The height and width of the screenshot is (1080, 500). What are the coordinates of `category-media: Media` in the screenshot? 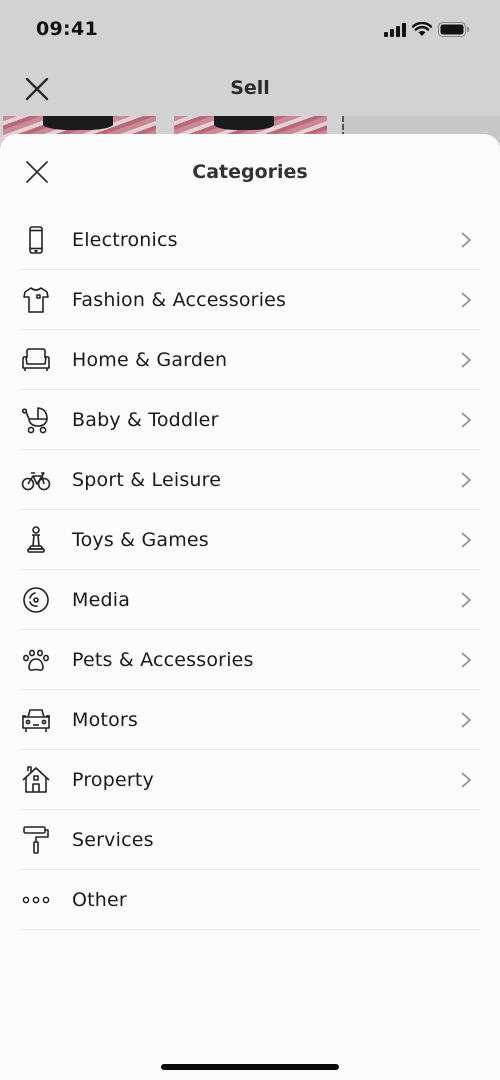 It's located at (250, 600).